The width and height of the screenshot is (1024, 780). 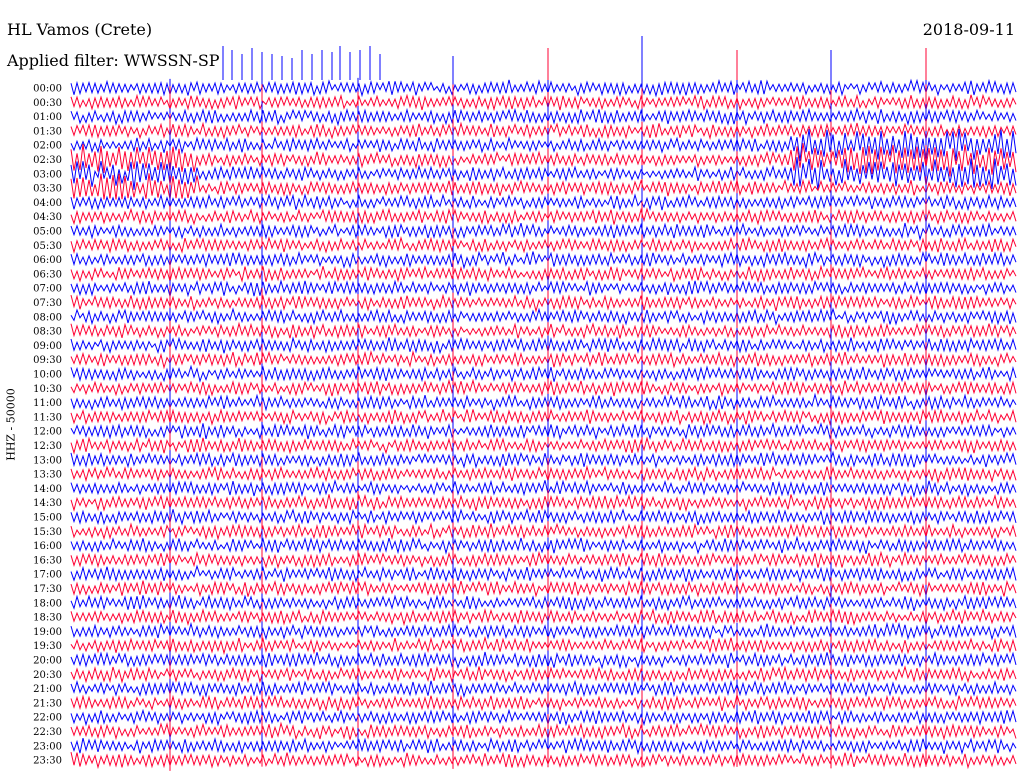 I want to click on row-time-label: 01:30, so click(x=47, y=131).